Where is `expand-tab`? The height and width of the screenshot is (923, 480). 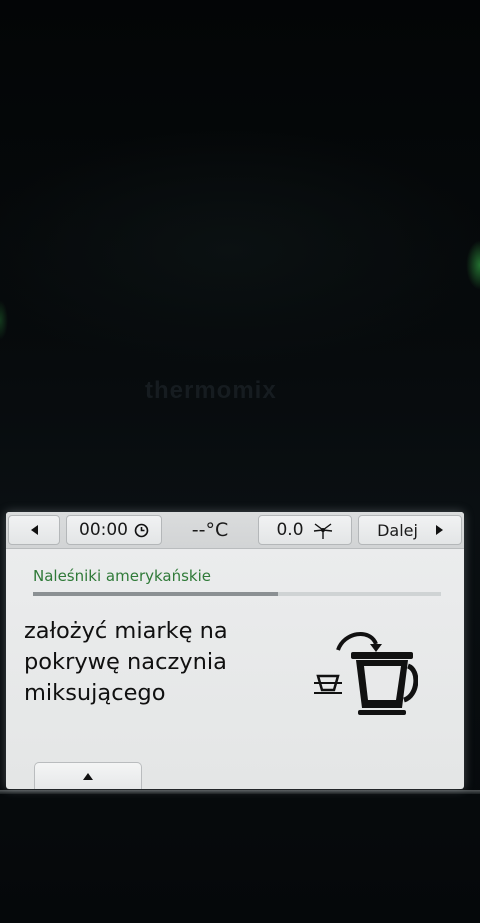
expand-tab is located at coordinates (88, 775).